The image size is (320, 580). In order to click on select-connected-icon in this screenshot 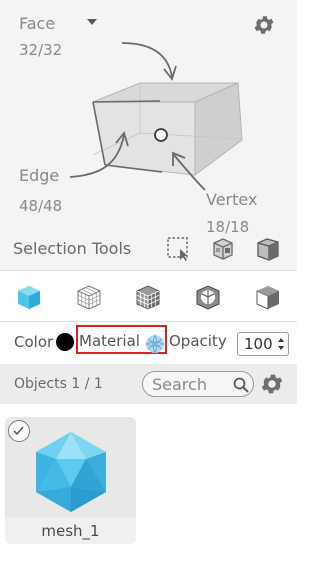, I will do `click(223, 249)`.